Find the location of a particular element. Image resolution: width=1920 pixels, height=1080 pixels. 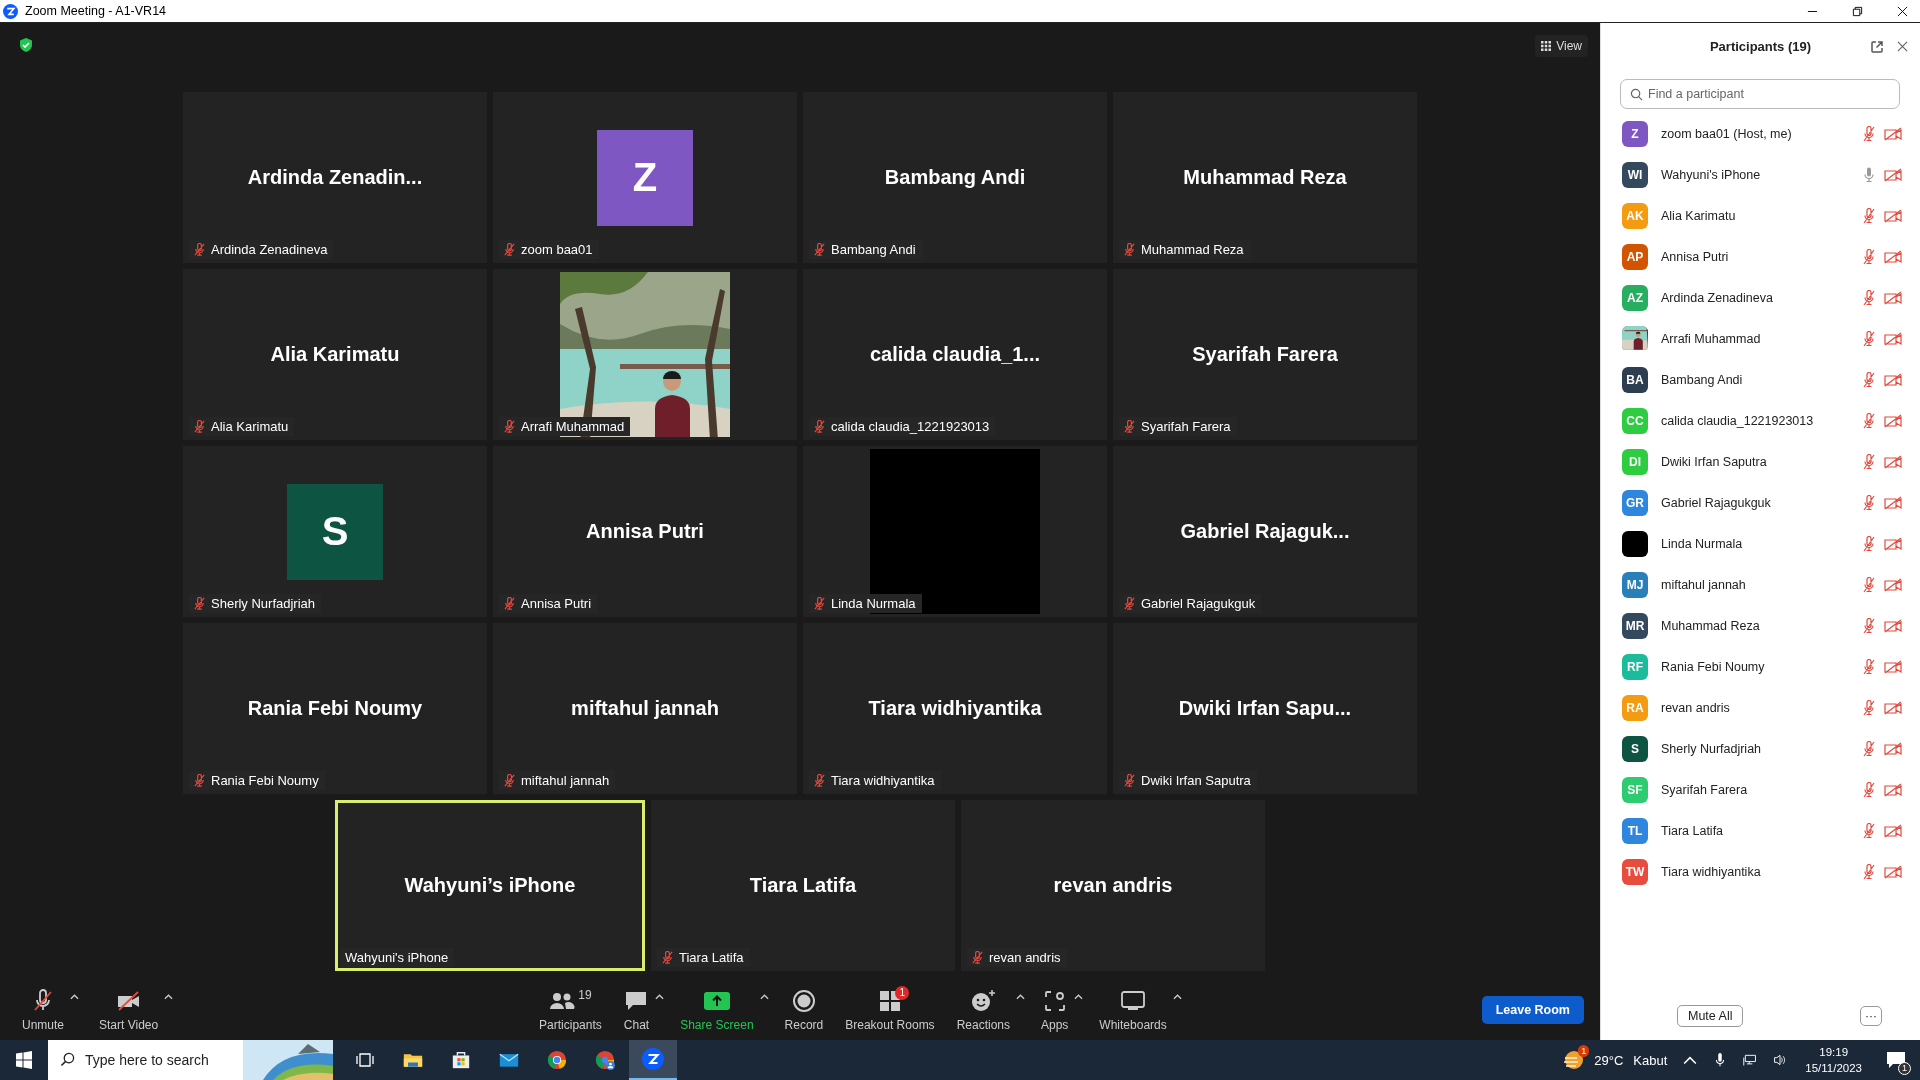

more-button: ··· is located at coordinates (1871, 1016).